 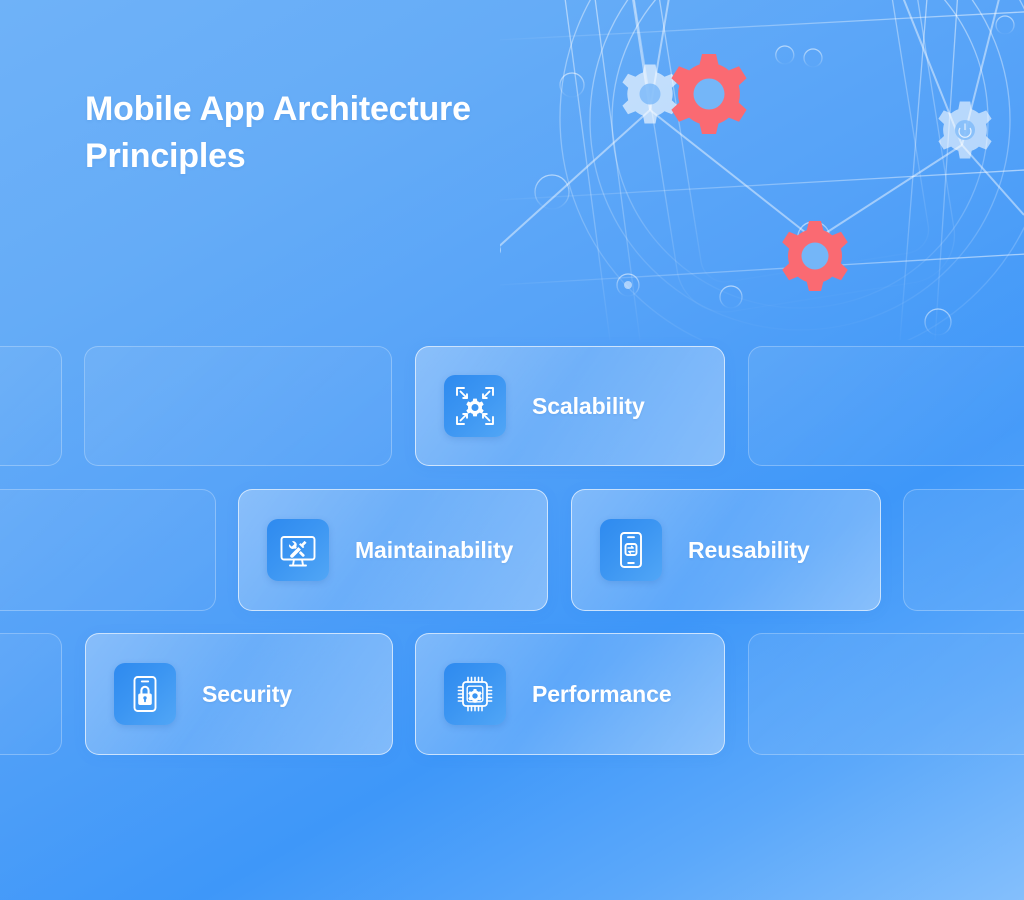 I want to click on principle-card-scalability: Scalability, so click(x=570, y=406).